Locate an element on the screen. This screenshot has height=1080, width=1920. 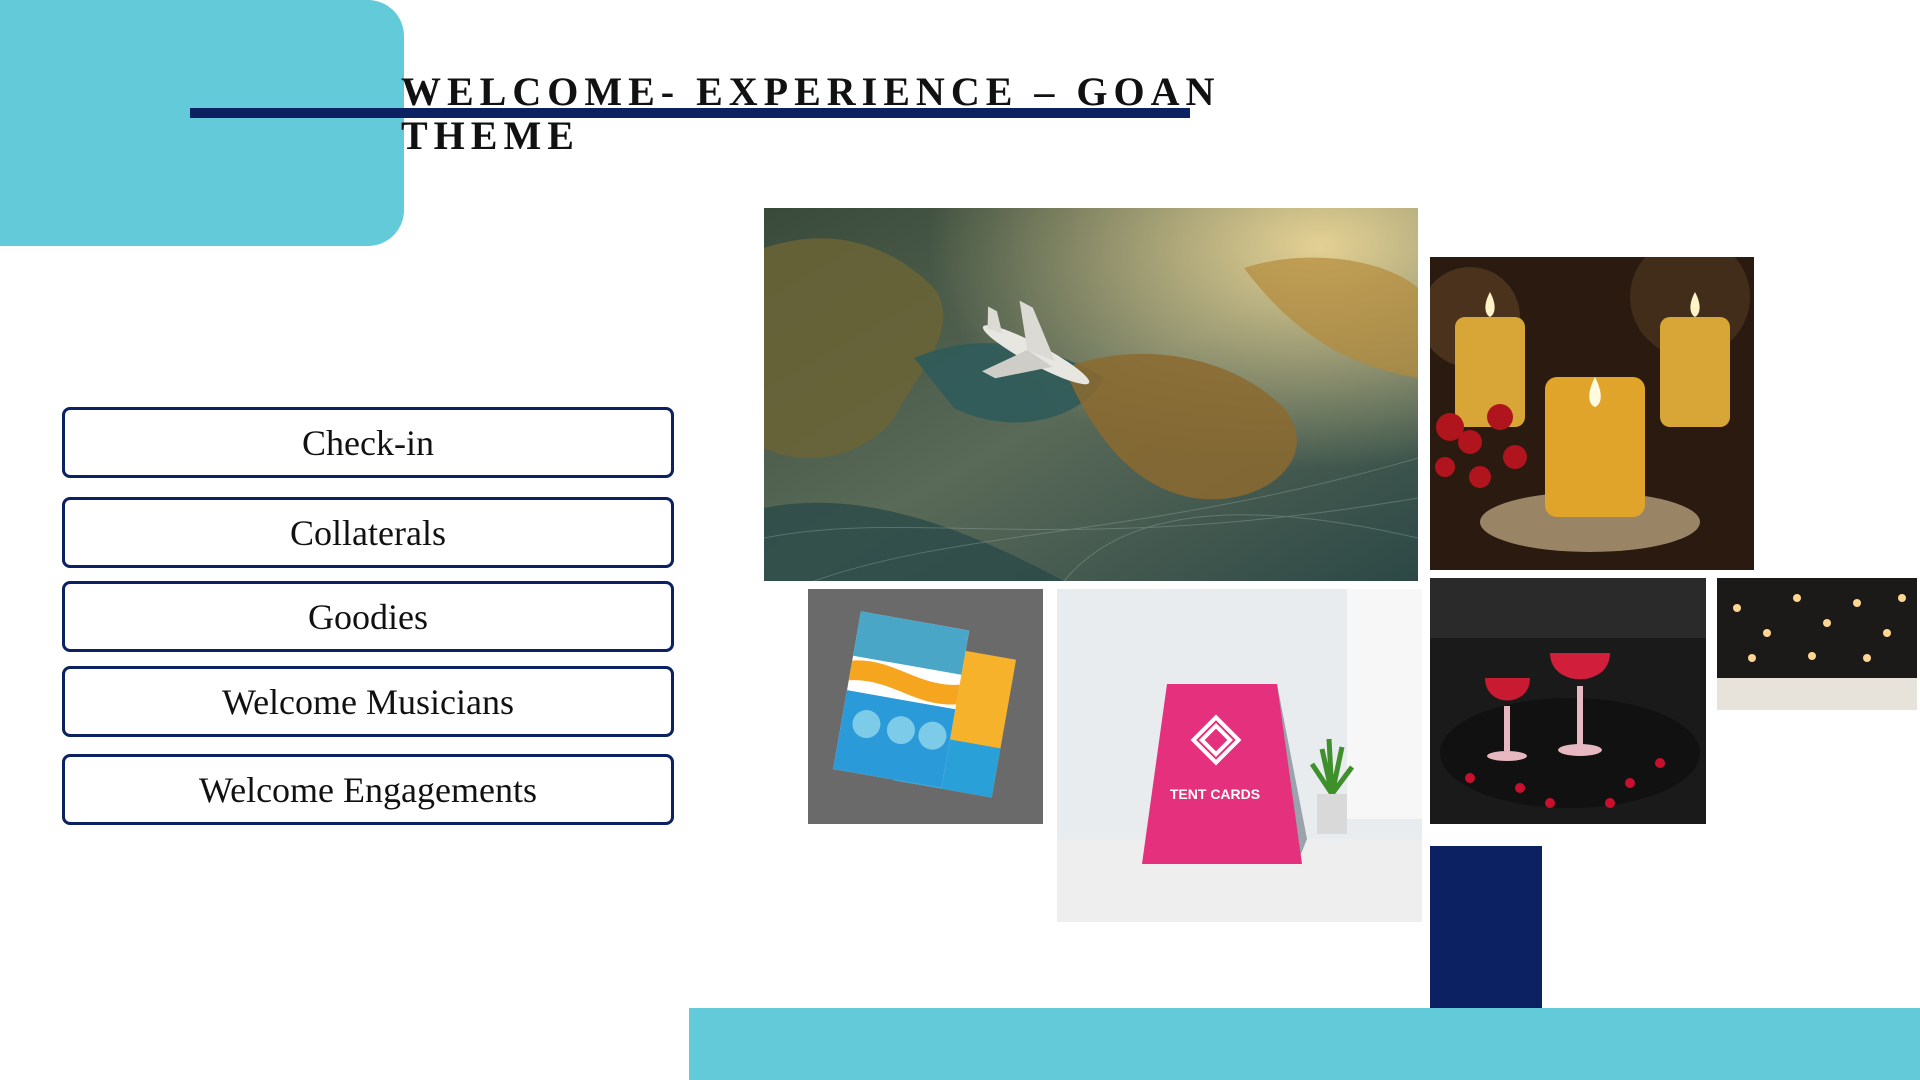
page-title-line-1: WELCOME- EXPERIENCE – GOAN is located at coordinates (811, 91).